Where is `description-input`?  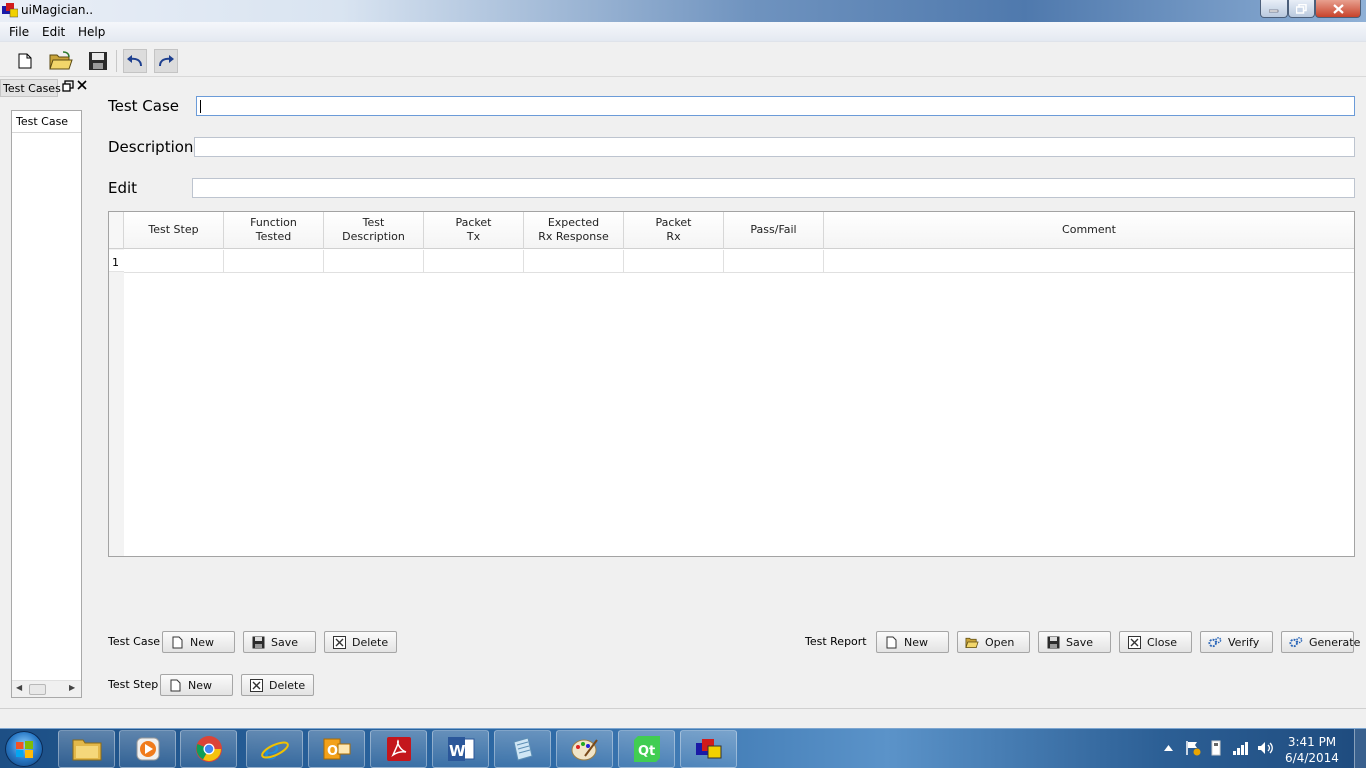
description-input is located at coordinates (774, 147).